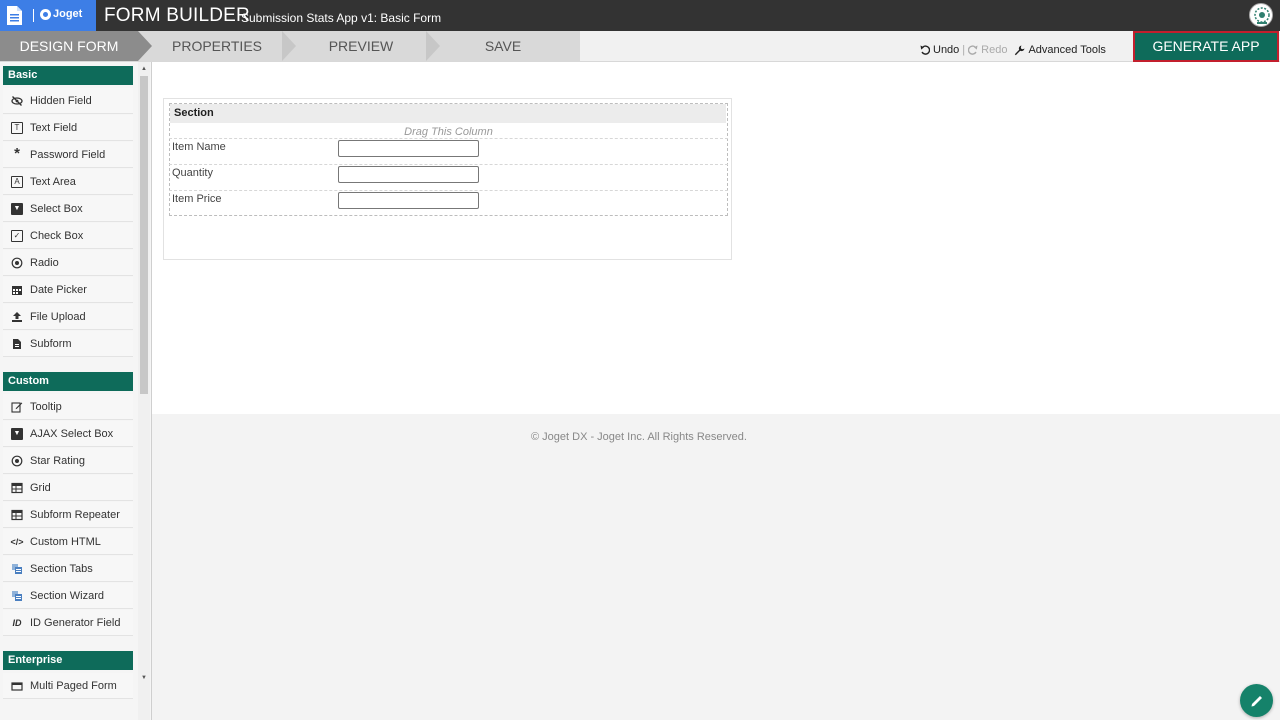 Image resolution: width=1280 pixels, height=720 pixels. I want to click on palette-item-label: Grid, so click(40, 488).